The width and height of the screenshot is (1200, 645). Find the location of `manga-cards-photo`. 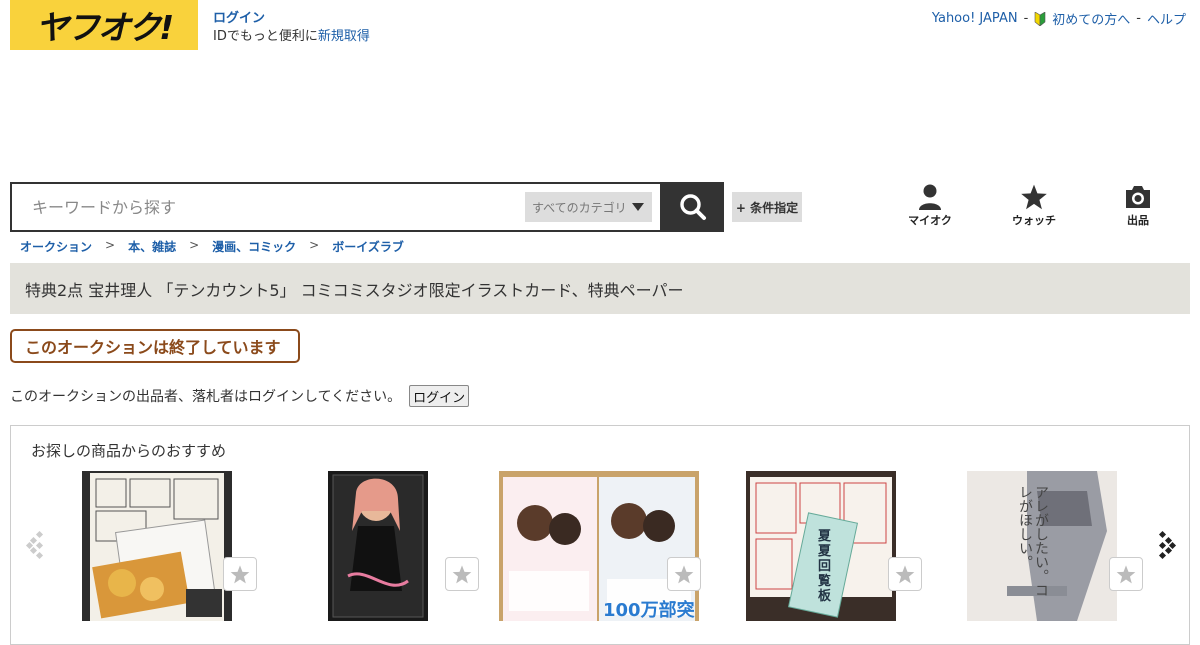

manga-cards-photo is located at coordinates (157, 546).